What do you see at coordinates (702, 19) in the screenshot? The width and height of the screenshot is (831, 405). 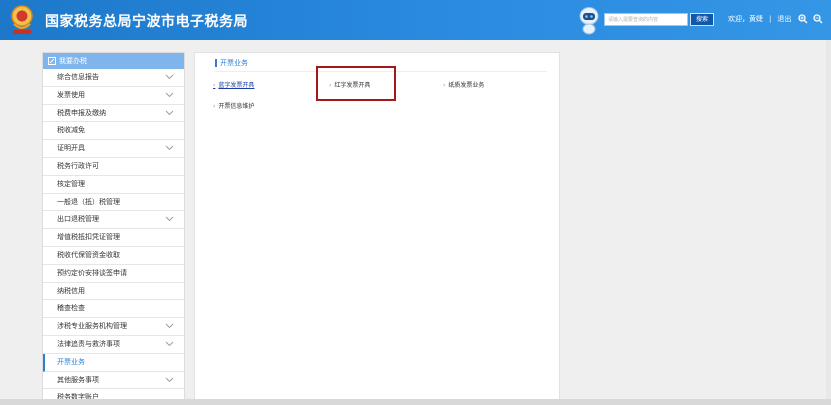 I see `search-button: 搜索` at bounding box center [702, 19].